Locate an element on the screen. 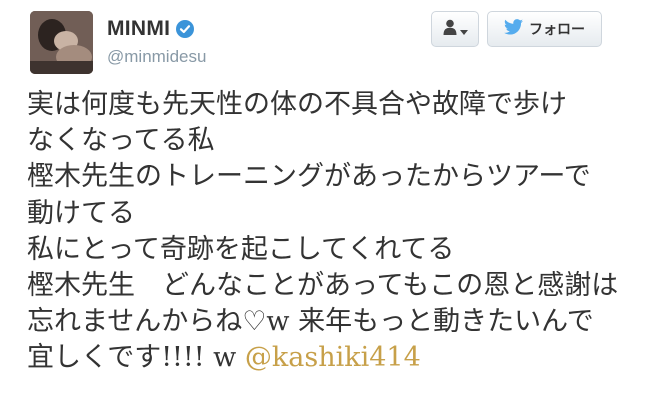 This screenshot has width=655, height=396. follow-button: フォロー is located at coordinates (544, 29).